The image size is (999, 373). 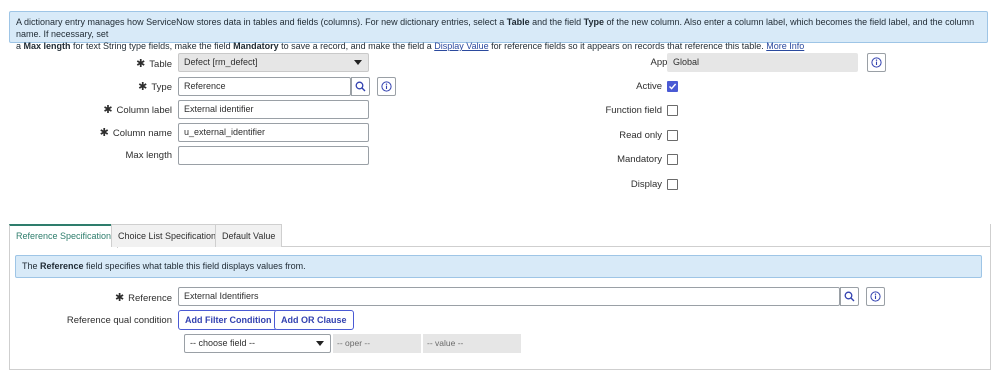 What do you see at coordinates (509, 296) in the screenshot?
I see `reference-input: External Identifiers` at bounding box center [509, 296].